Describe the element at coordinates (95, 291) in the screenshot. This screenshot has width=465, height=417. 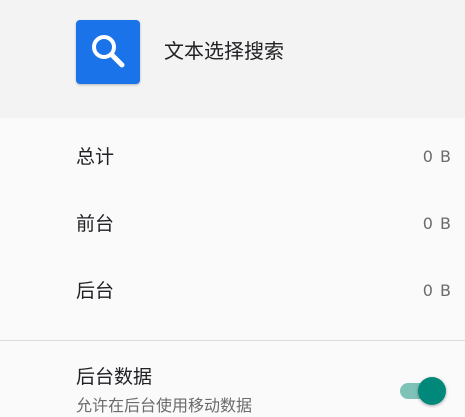
I see `usage-row-label: 后台` at that location.